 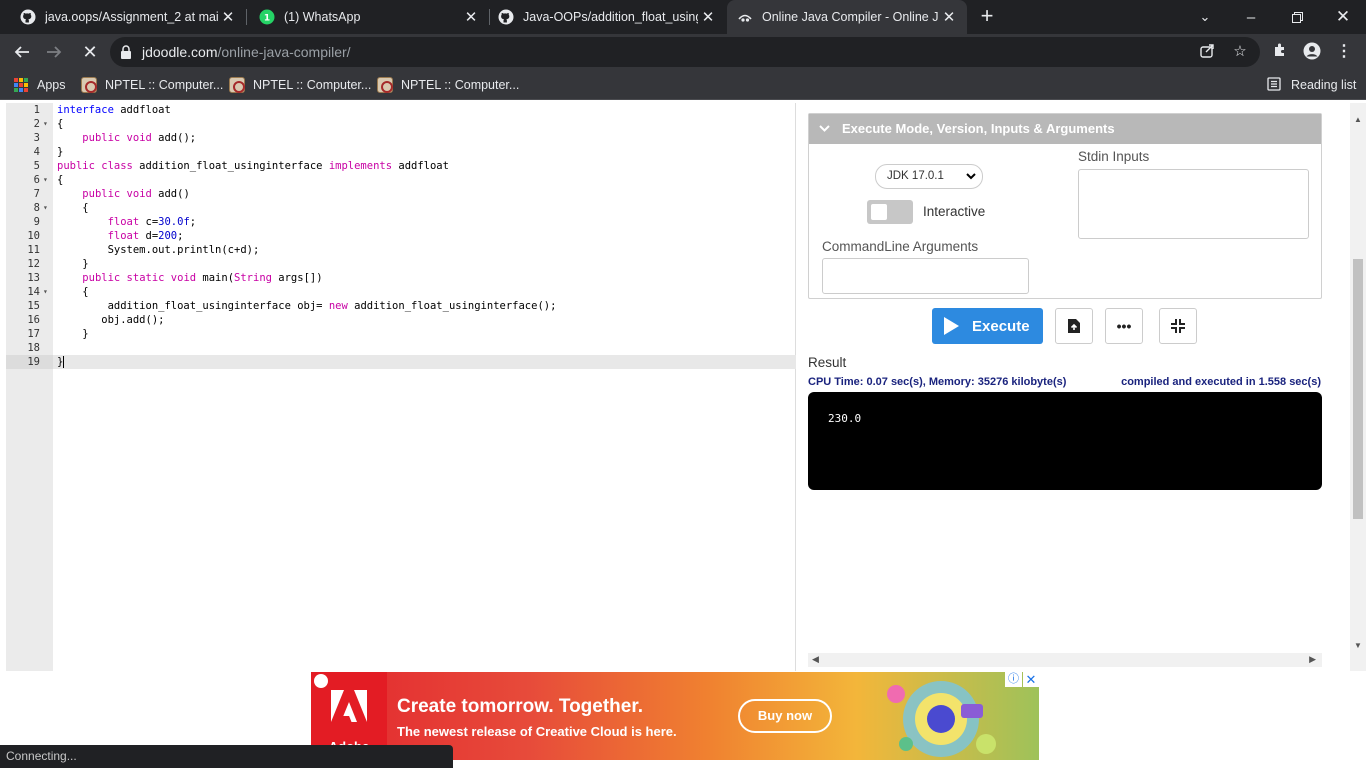 I want to click on svg-text: 1, so click(x=267, y=19).